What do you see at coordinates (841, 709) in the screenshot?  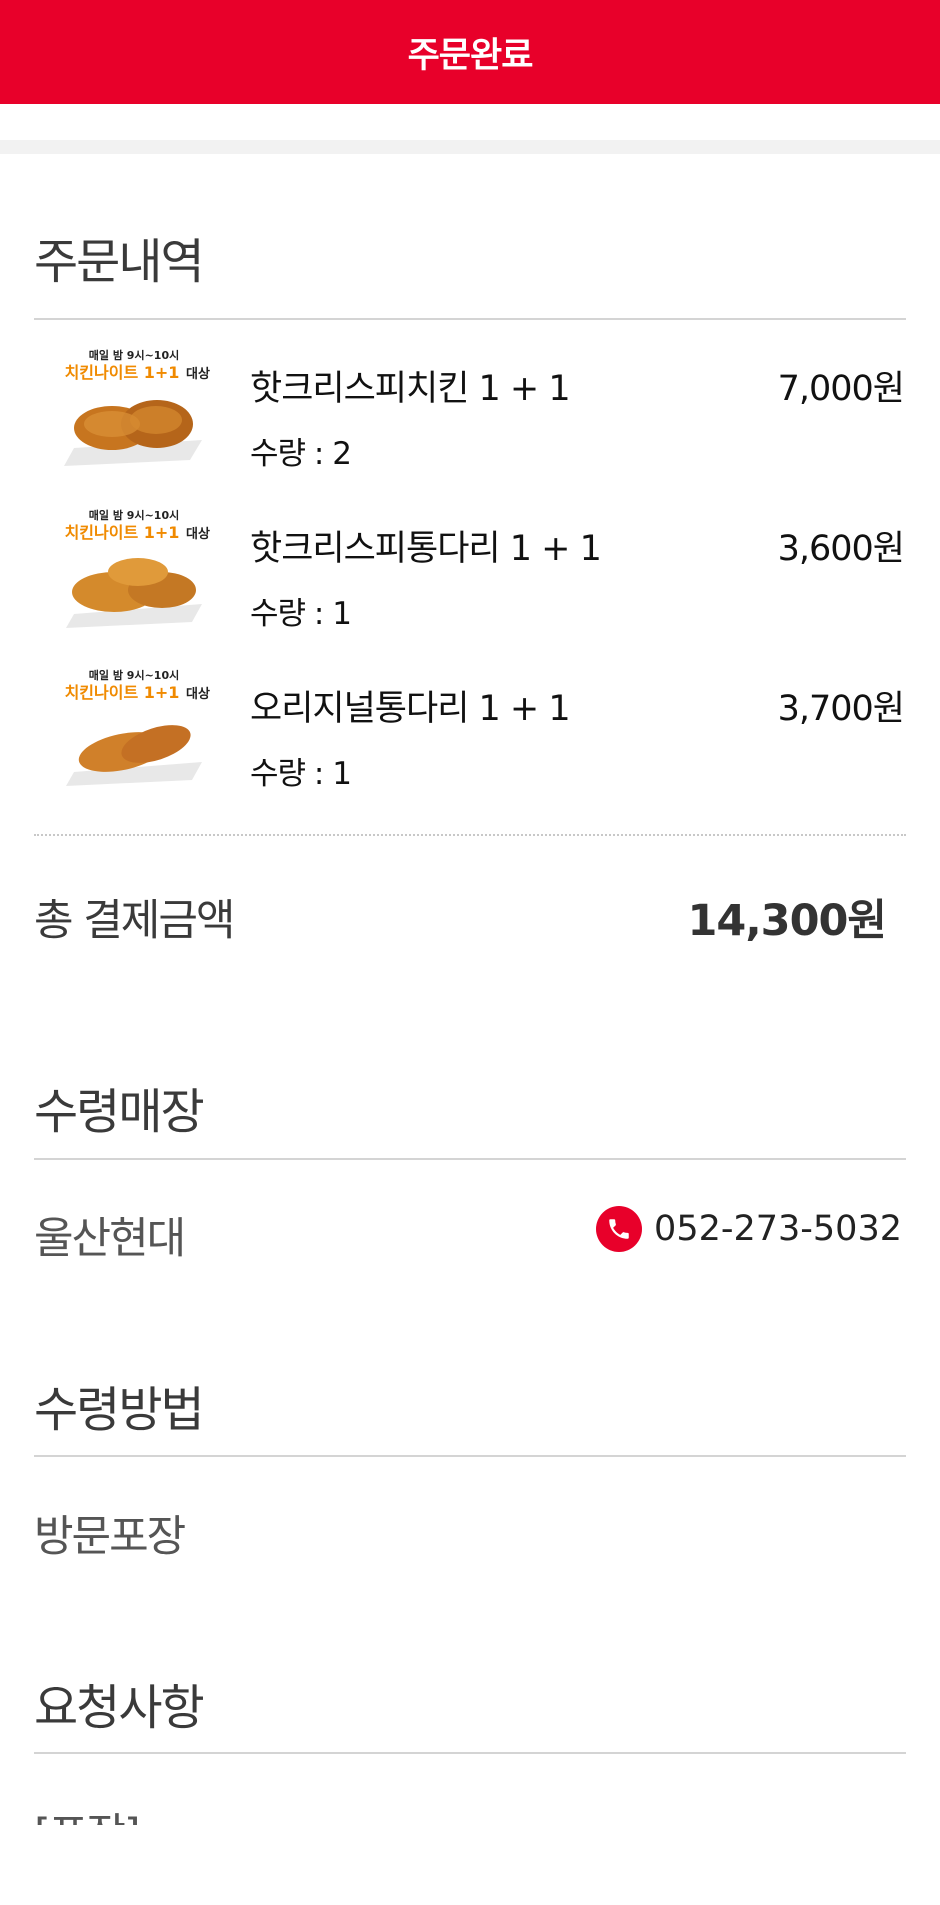 I see `item-price: 3,700원` at bounding box center [841, 709].